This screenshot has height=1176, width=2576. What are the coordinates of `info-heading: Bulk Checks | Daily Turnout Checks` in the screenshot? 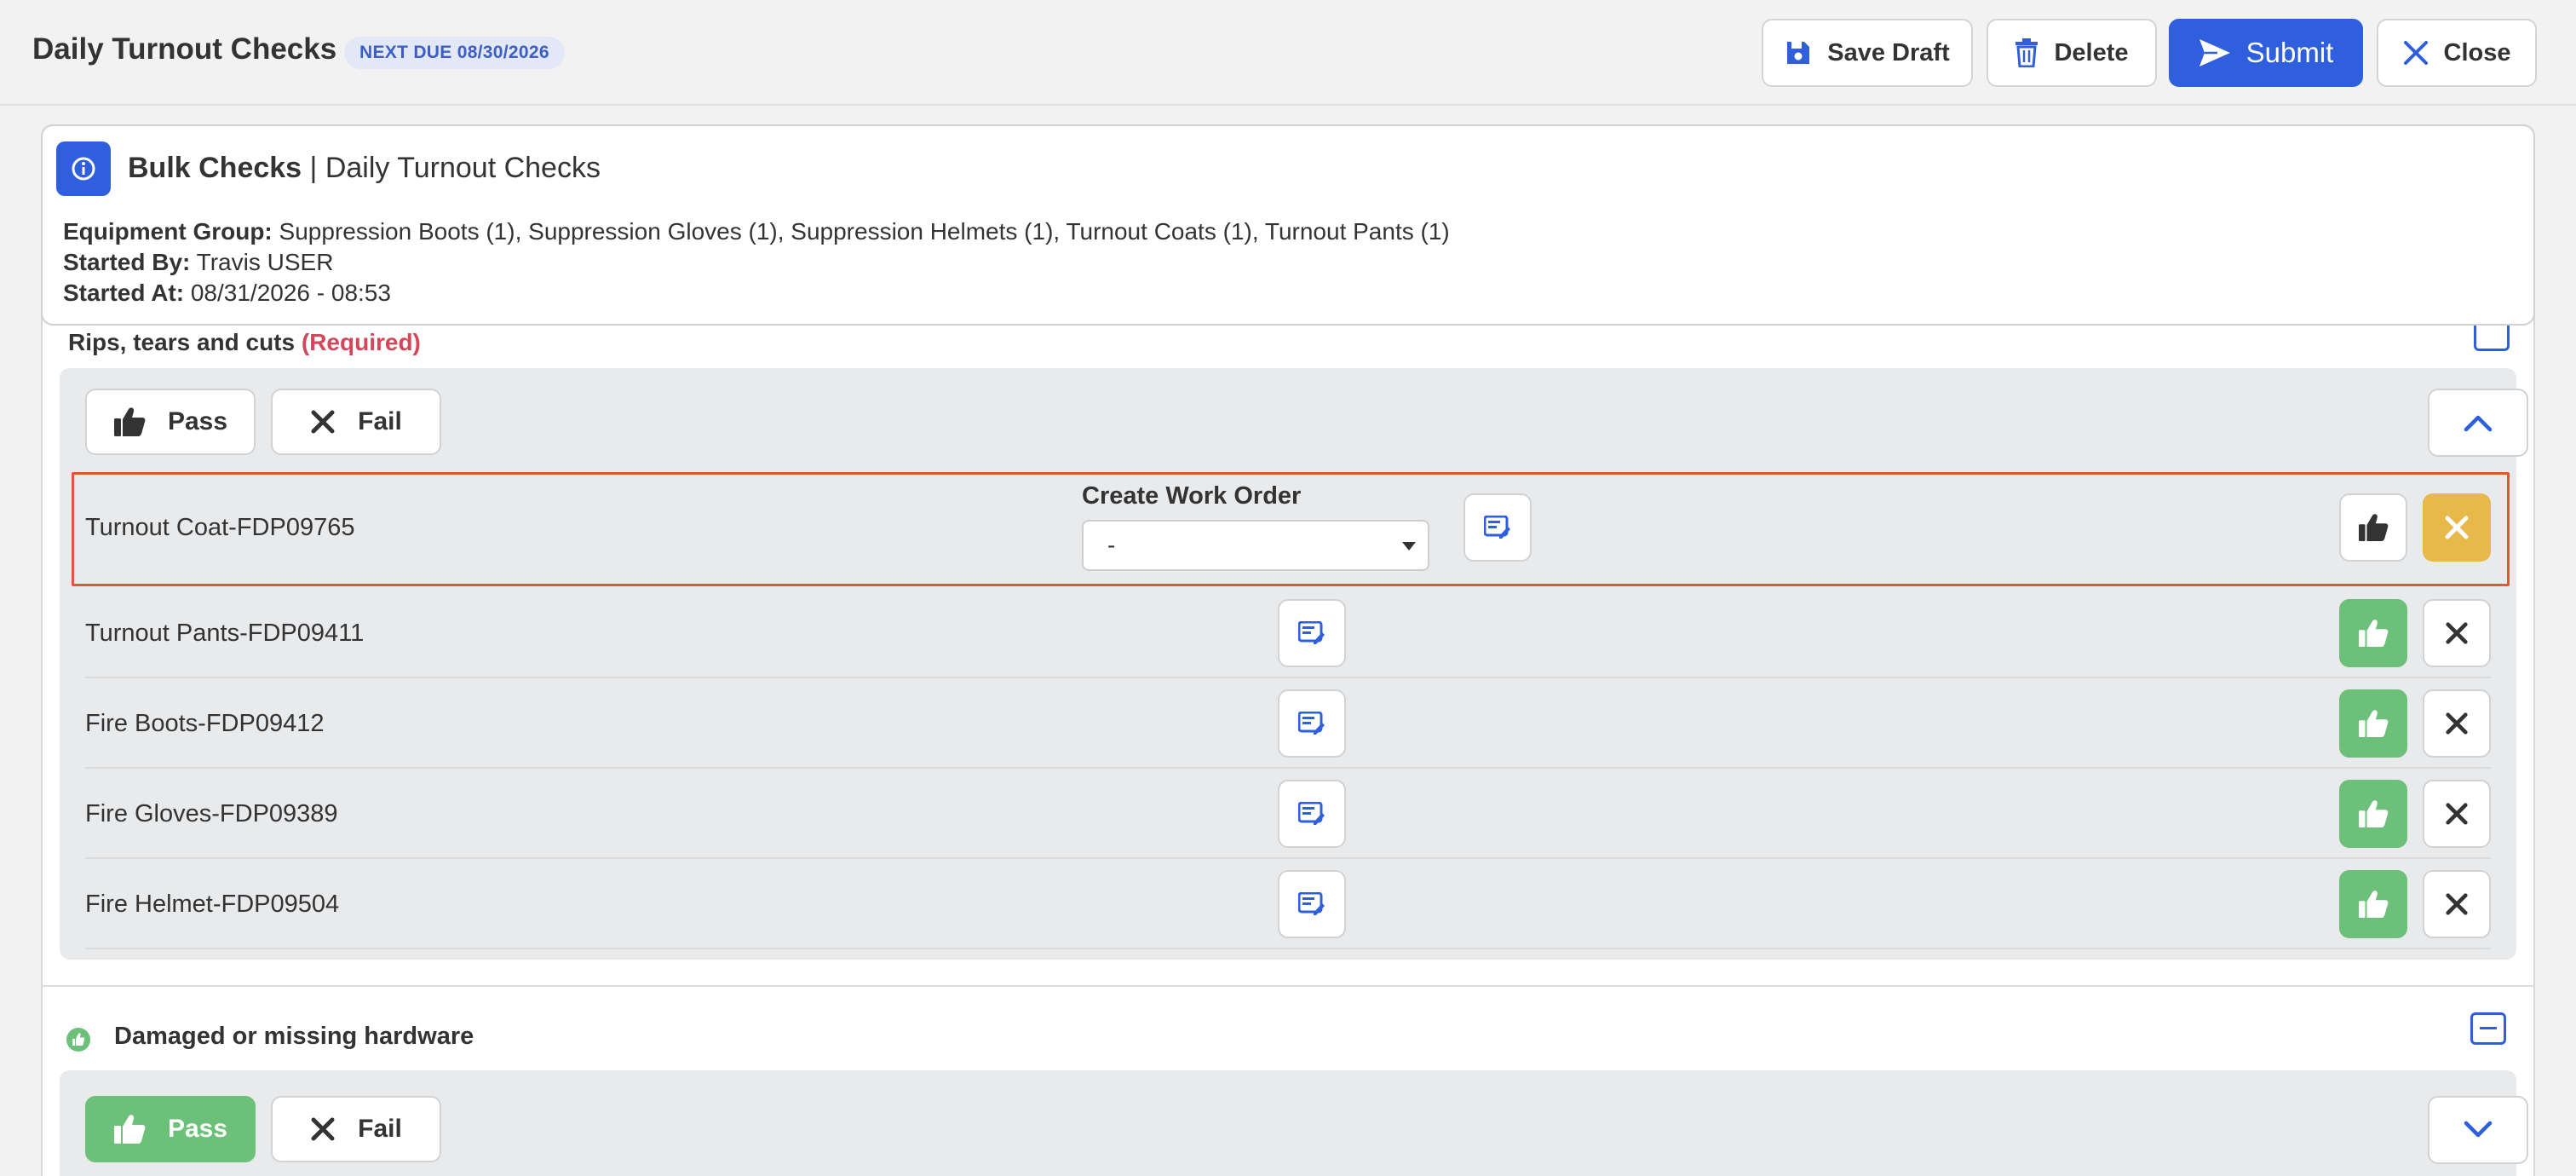 It's located at (365, 168).